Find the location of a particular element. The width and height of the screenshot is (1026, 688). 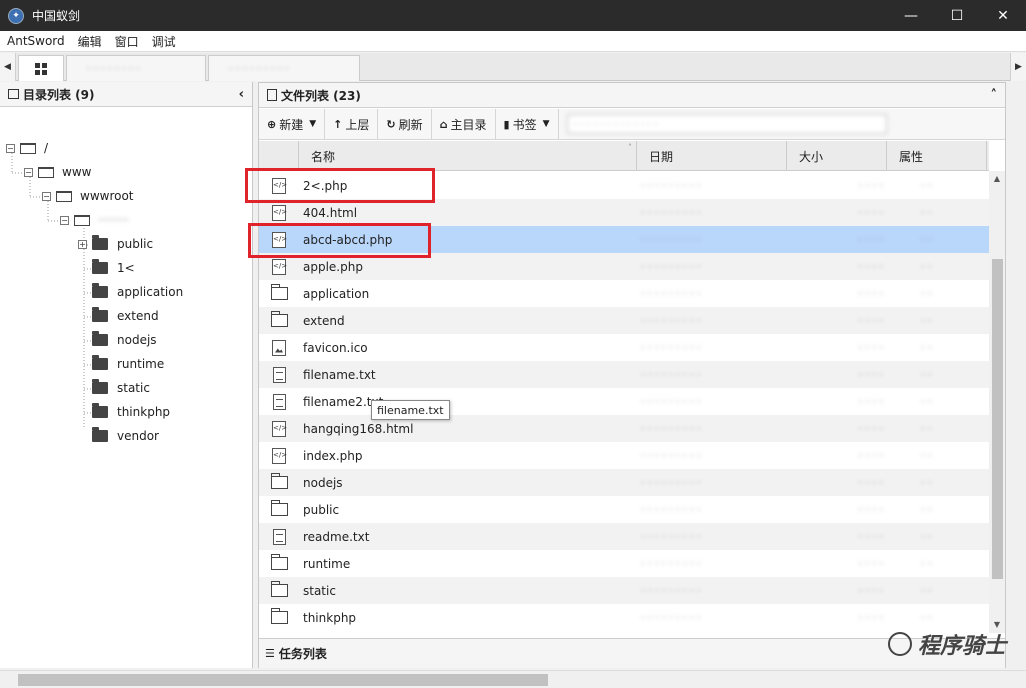

file-grid-scrollbar: ▲ ▼ is located at coordinates (997, 402).